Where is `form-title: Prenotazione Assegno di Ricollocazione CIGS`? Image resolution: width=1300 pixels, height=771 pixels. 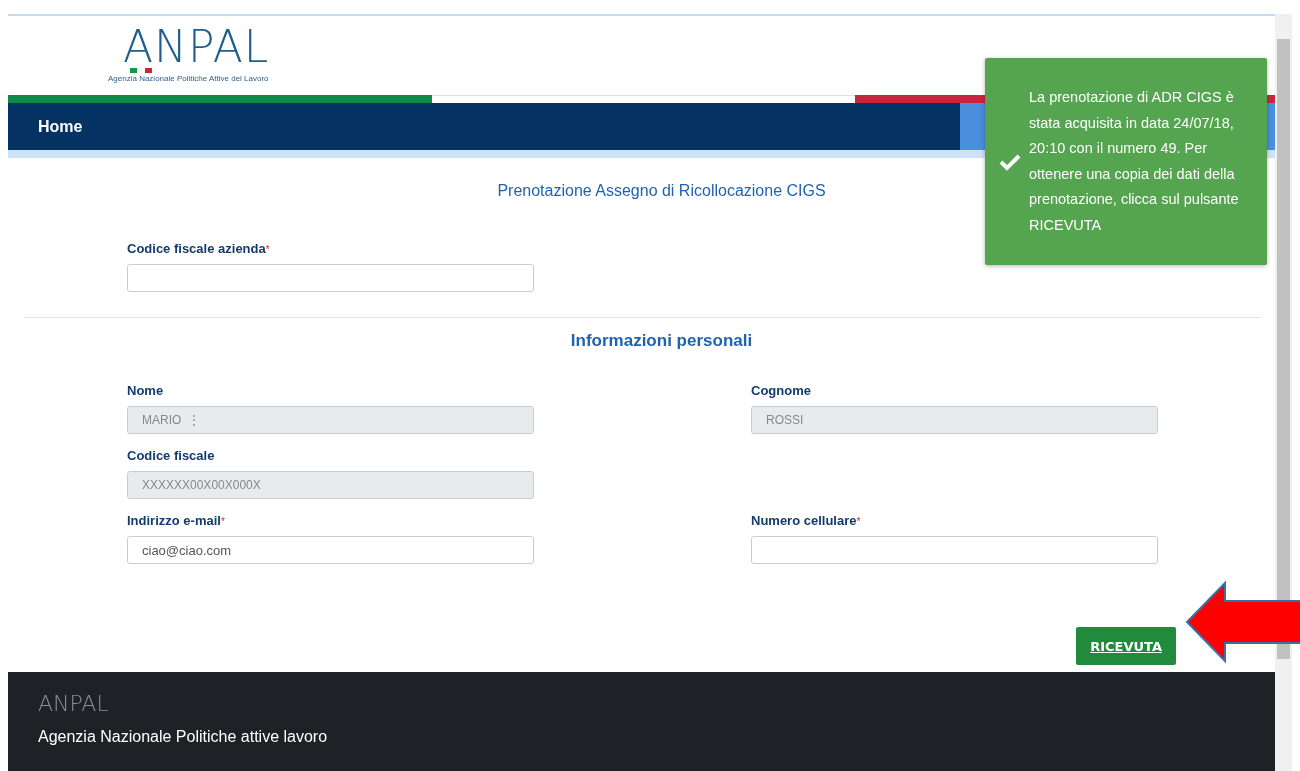 form-title: Prenotazione Assegno di Ricollocazione CIGS is located at coordinates (661, 191).